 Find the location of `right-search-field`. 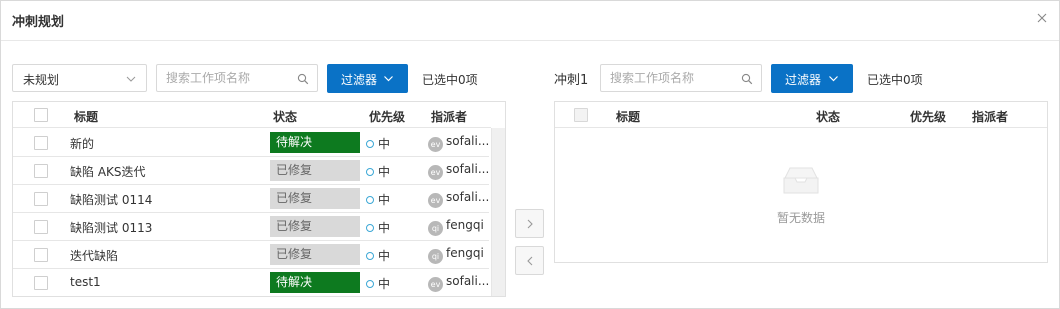

right-search-field is located at coordinates (681, 78).